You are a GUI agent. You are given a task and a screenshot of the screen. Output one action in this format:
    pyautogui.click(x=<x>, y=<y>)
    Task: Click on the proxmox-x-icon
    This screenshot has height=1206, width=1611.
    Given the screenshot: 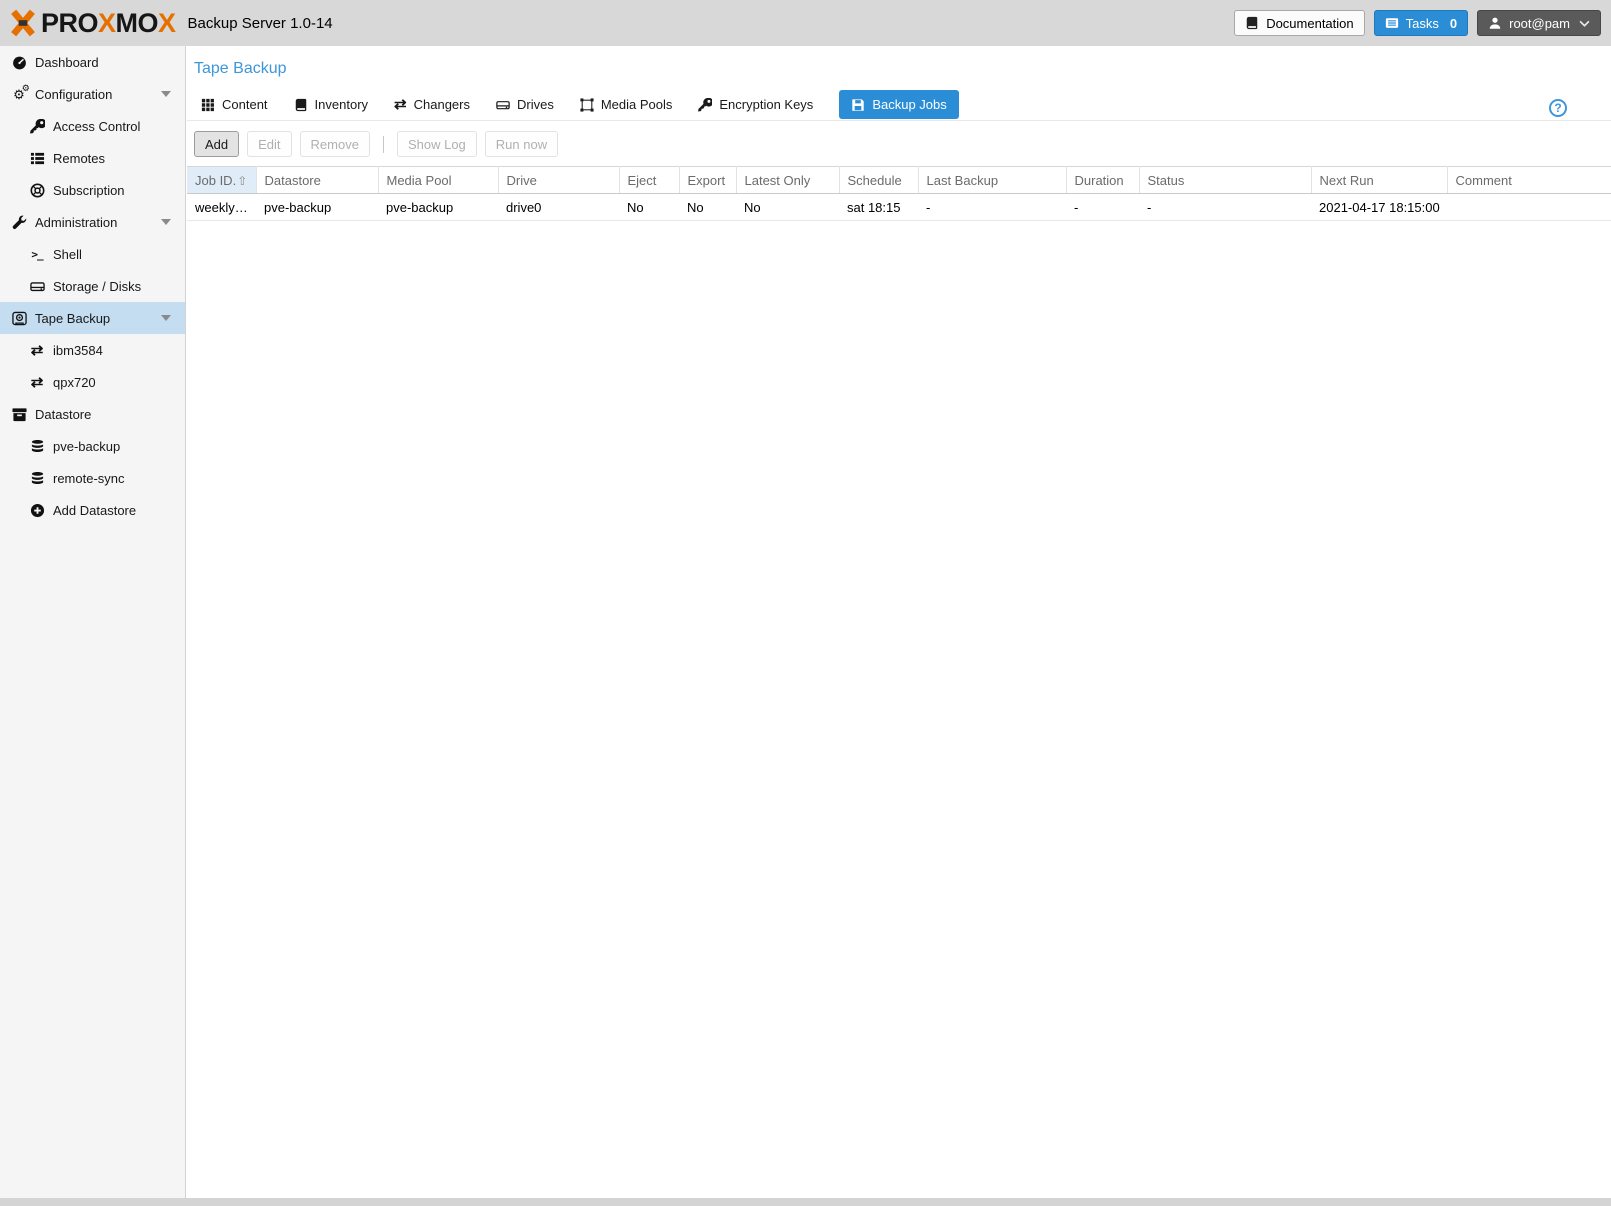 What is the action you would take?
    pyautogui.click(x=23, y=23)
    